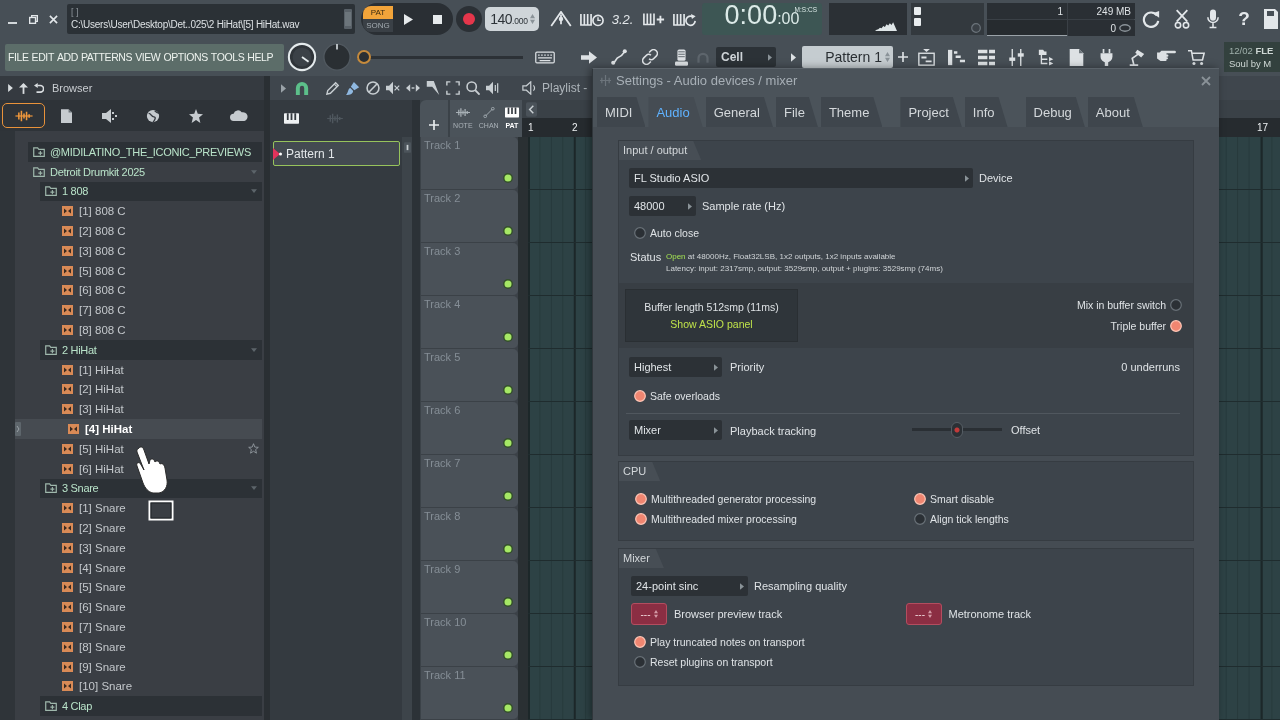 Image resolution: width=1280 pixels, height=720 pixels. Describe the element at coordinates (148, 57) in the screenshot. I see `menu-item: VIEW` at that location.